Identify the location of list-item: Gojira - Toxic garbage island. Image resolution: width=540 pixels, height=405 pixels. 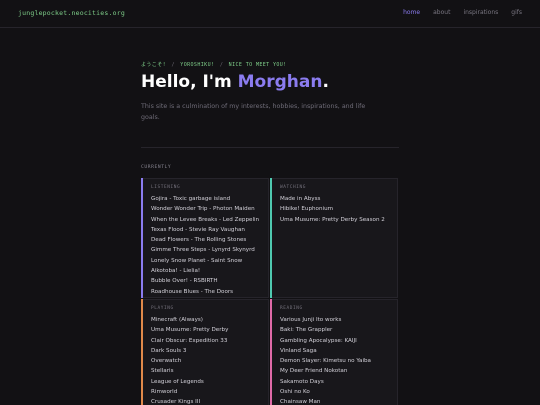
(191, 199).